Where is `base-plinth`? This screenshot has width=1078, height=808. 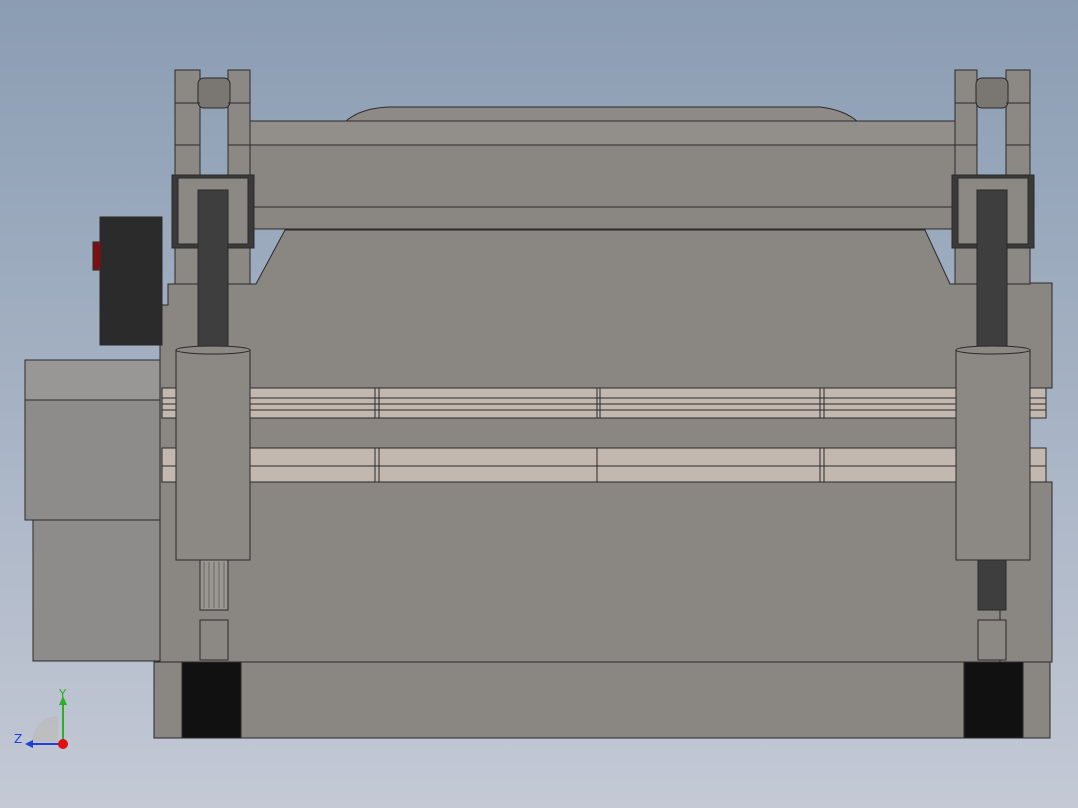
base-plinth is located at coordinates (602, 700).